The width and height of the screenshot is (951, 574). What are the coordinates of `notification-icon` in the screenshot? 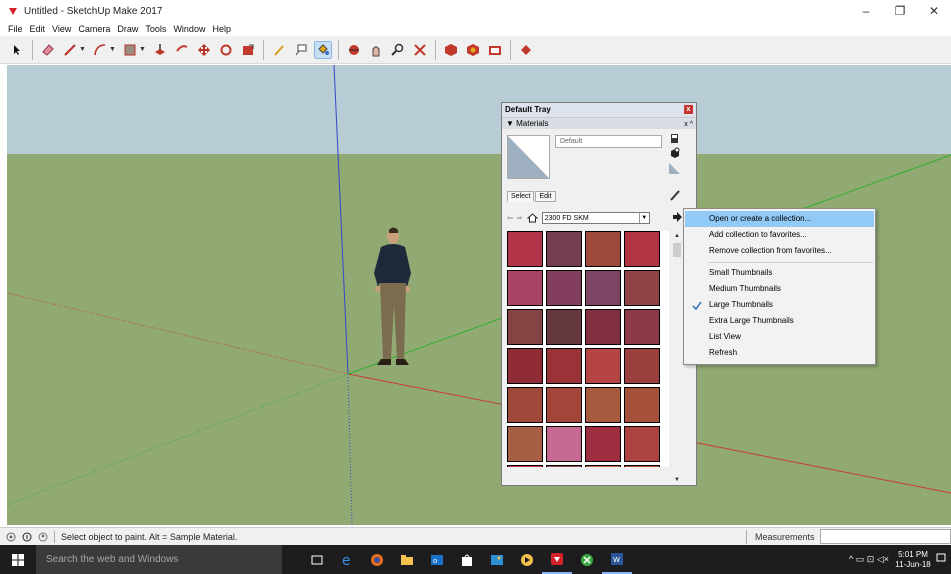 It's located at (941, 559).